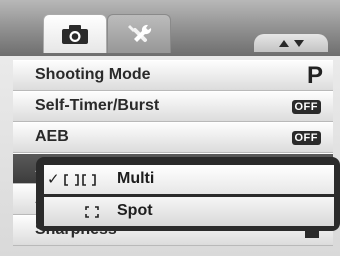 This screenshot has width=340, height=256. What do you see at coordinates (173, 106) in the screenshot?
I see `menu-row-self-timer: Self-Timer/Burst OFF` at bounding box center [173, 106].